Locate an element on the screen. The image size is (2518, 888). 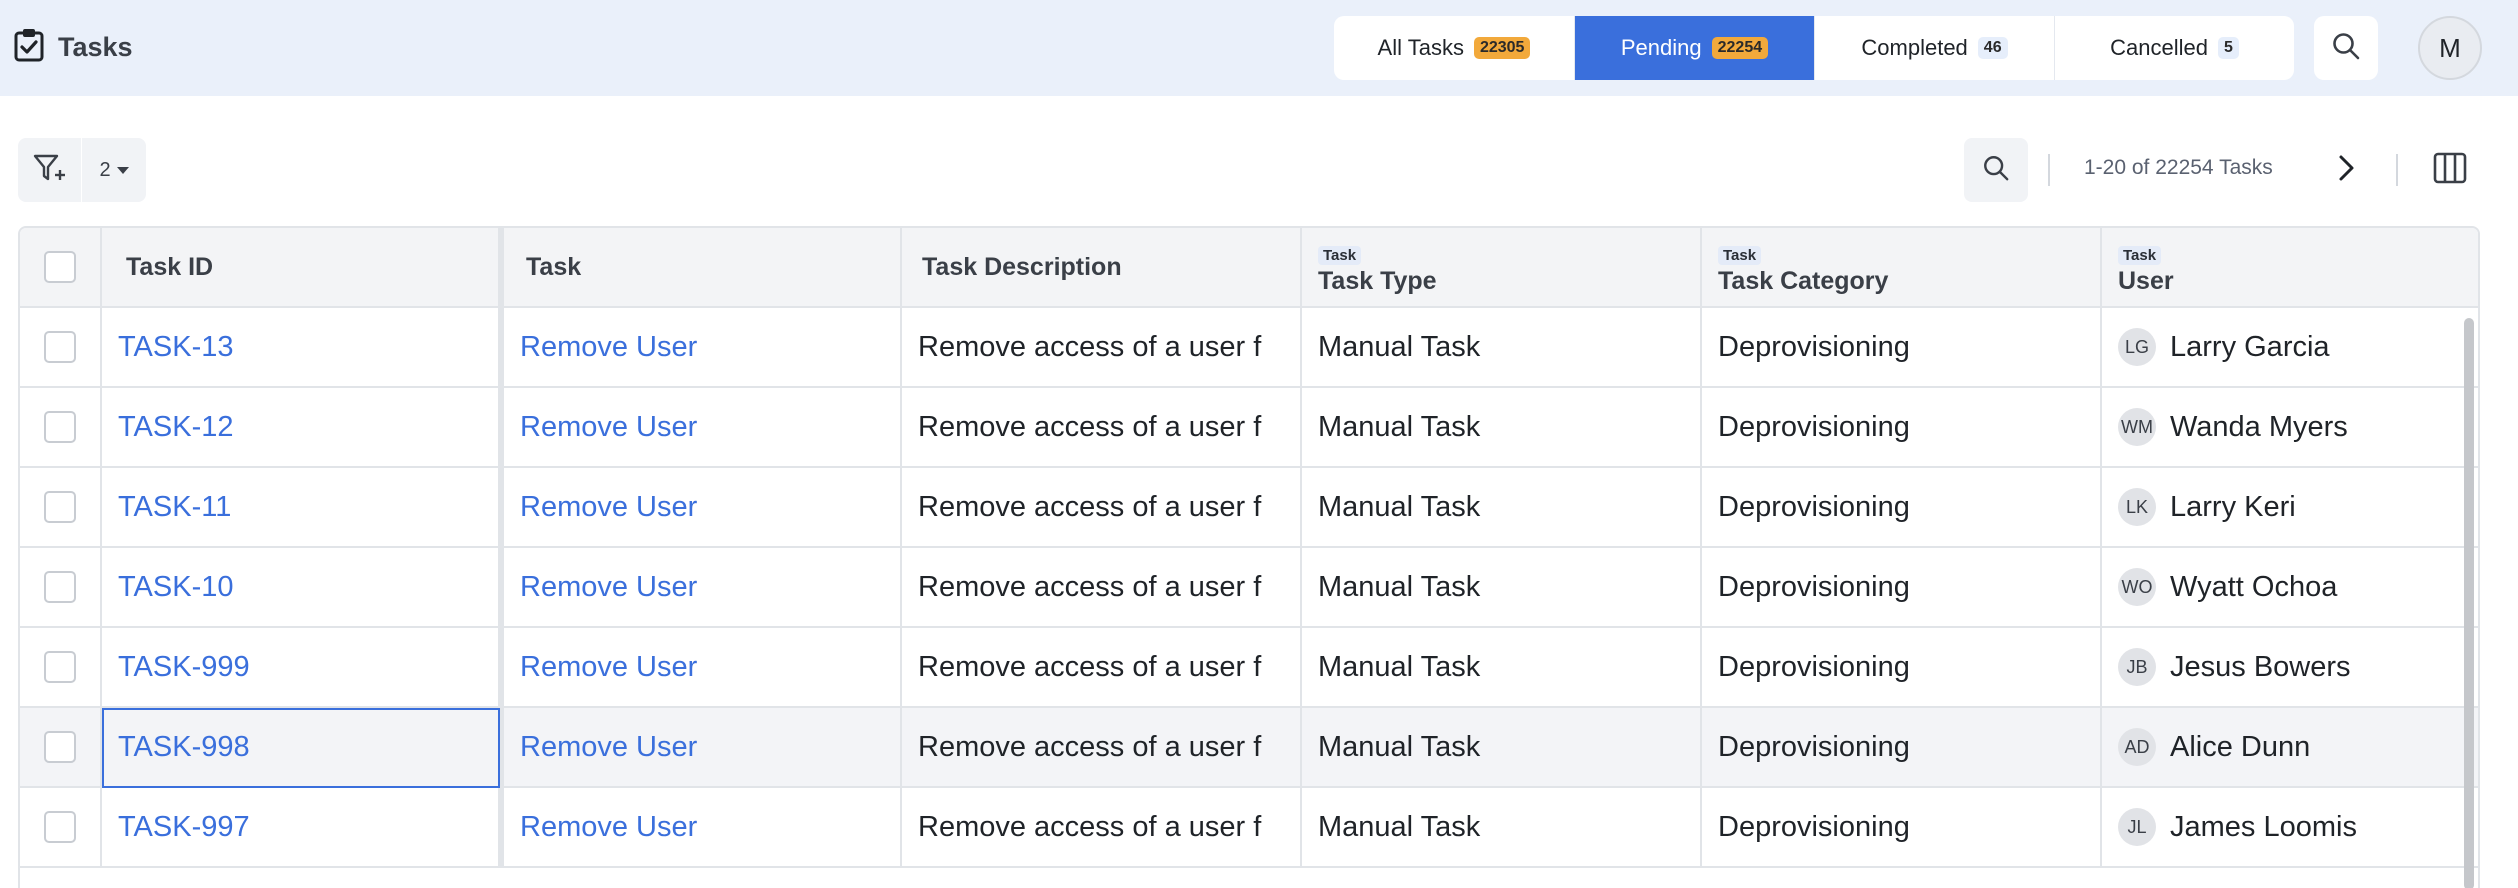
task-id-link: TASK-997 is located at coordinates (184, 827).